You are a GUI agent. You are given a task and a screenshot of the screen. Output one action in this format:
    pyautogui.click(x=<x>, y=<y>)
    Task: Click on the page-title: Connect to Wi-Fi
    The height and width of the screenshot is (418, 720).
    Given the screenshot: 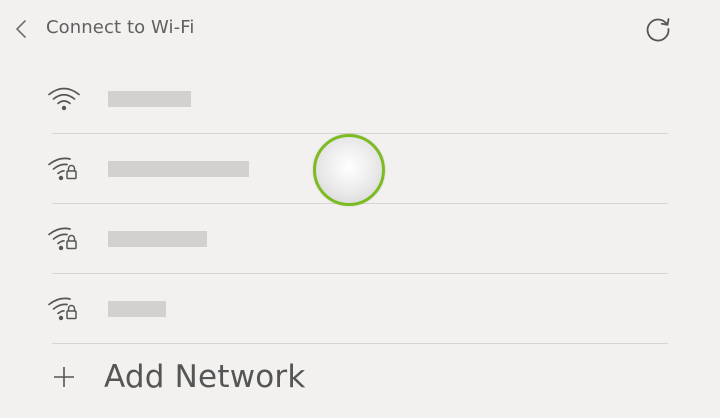 What is the action you would take?
    pyautogui.click(x=120, y=27)
    